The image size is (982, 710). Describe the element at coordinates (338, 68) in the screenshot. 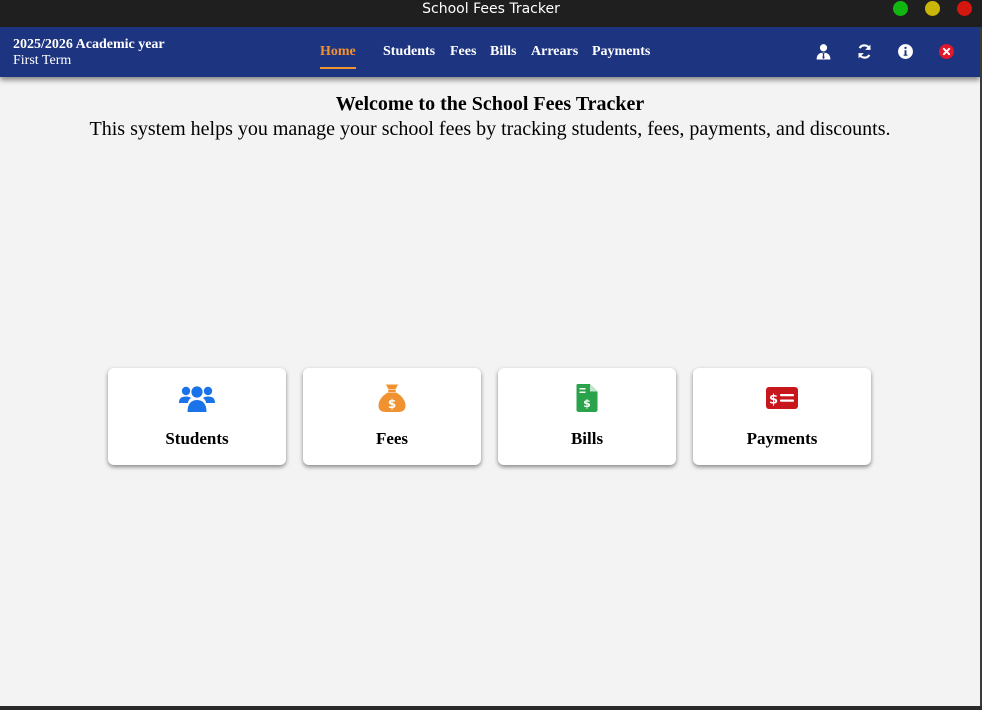

I see `nav-active-underline` at that location.